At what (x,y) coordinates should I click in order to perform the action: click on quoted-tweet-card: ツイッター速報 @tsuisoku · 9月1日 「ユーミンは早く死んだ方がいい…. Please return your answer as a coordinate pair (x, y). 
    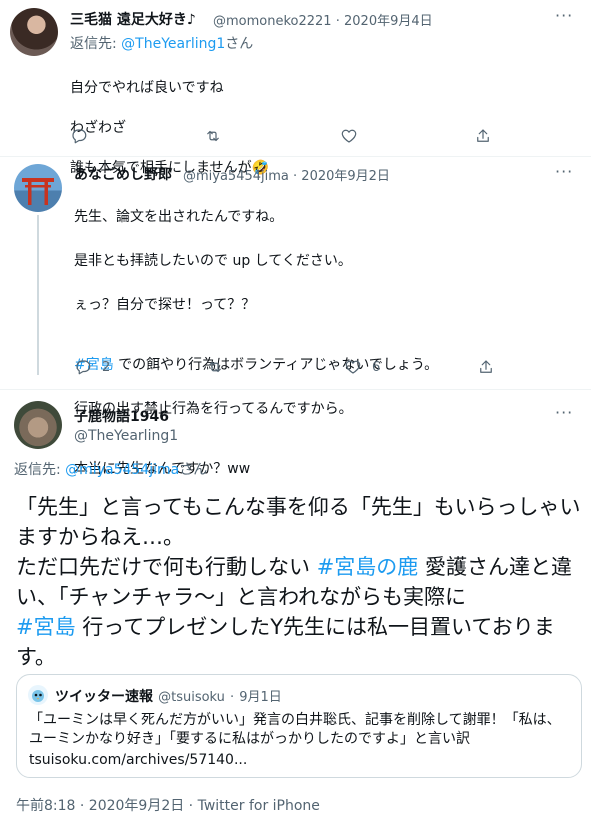
    Looking at the image, I should click on (299, 726).